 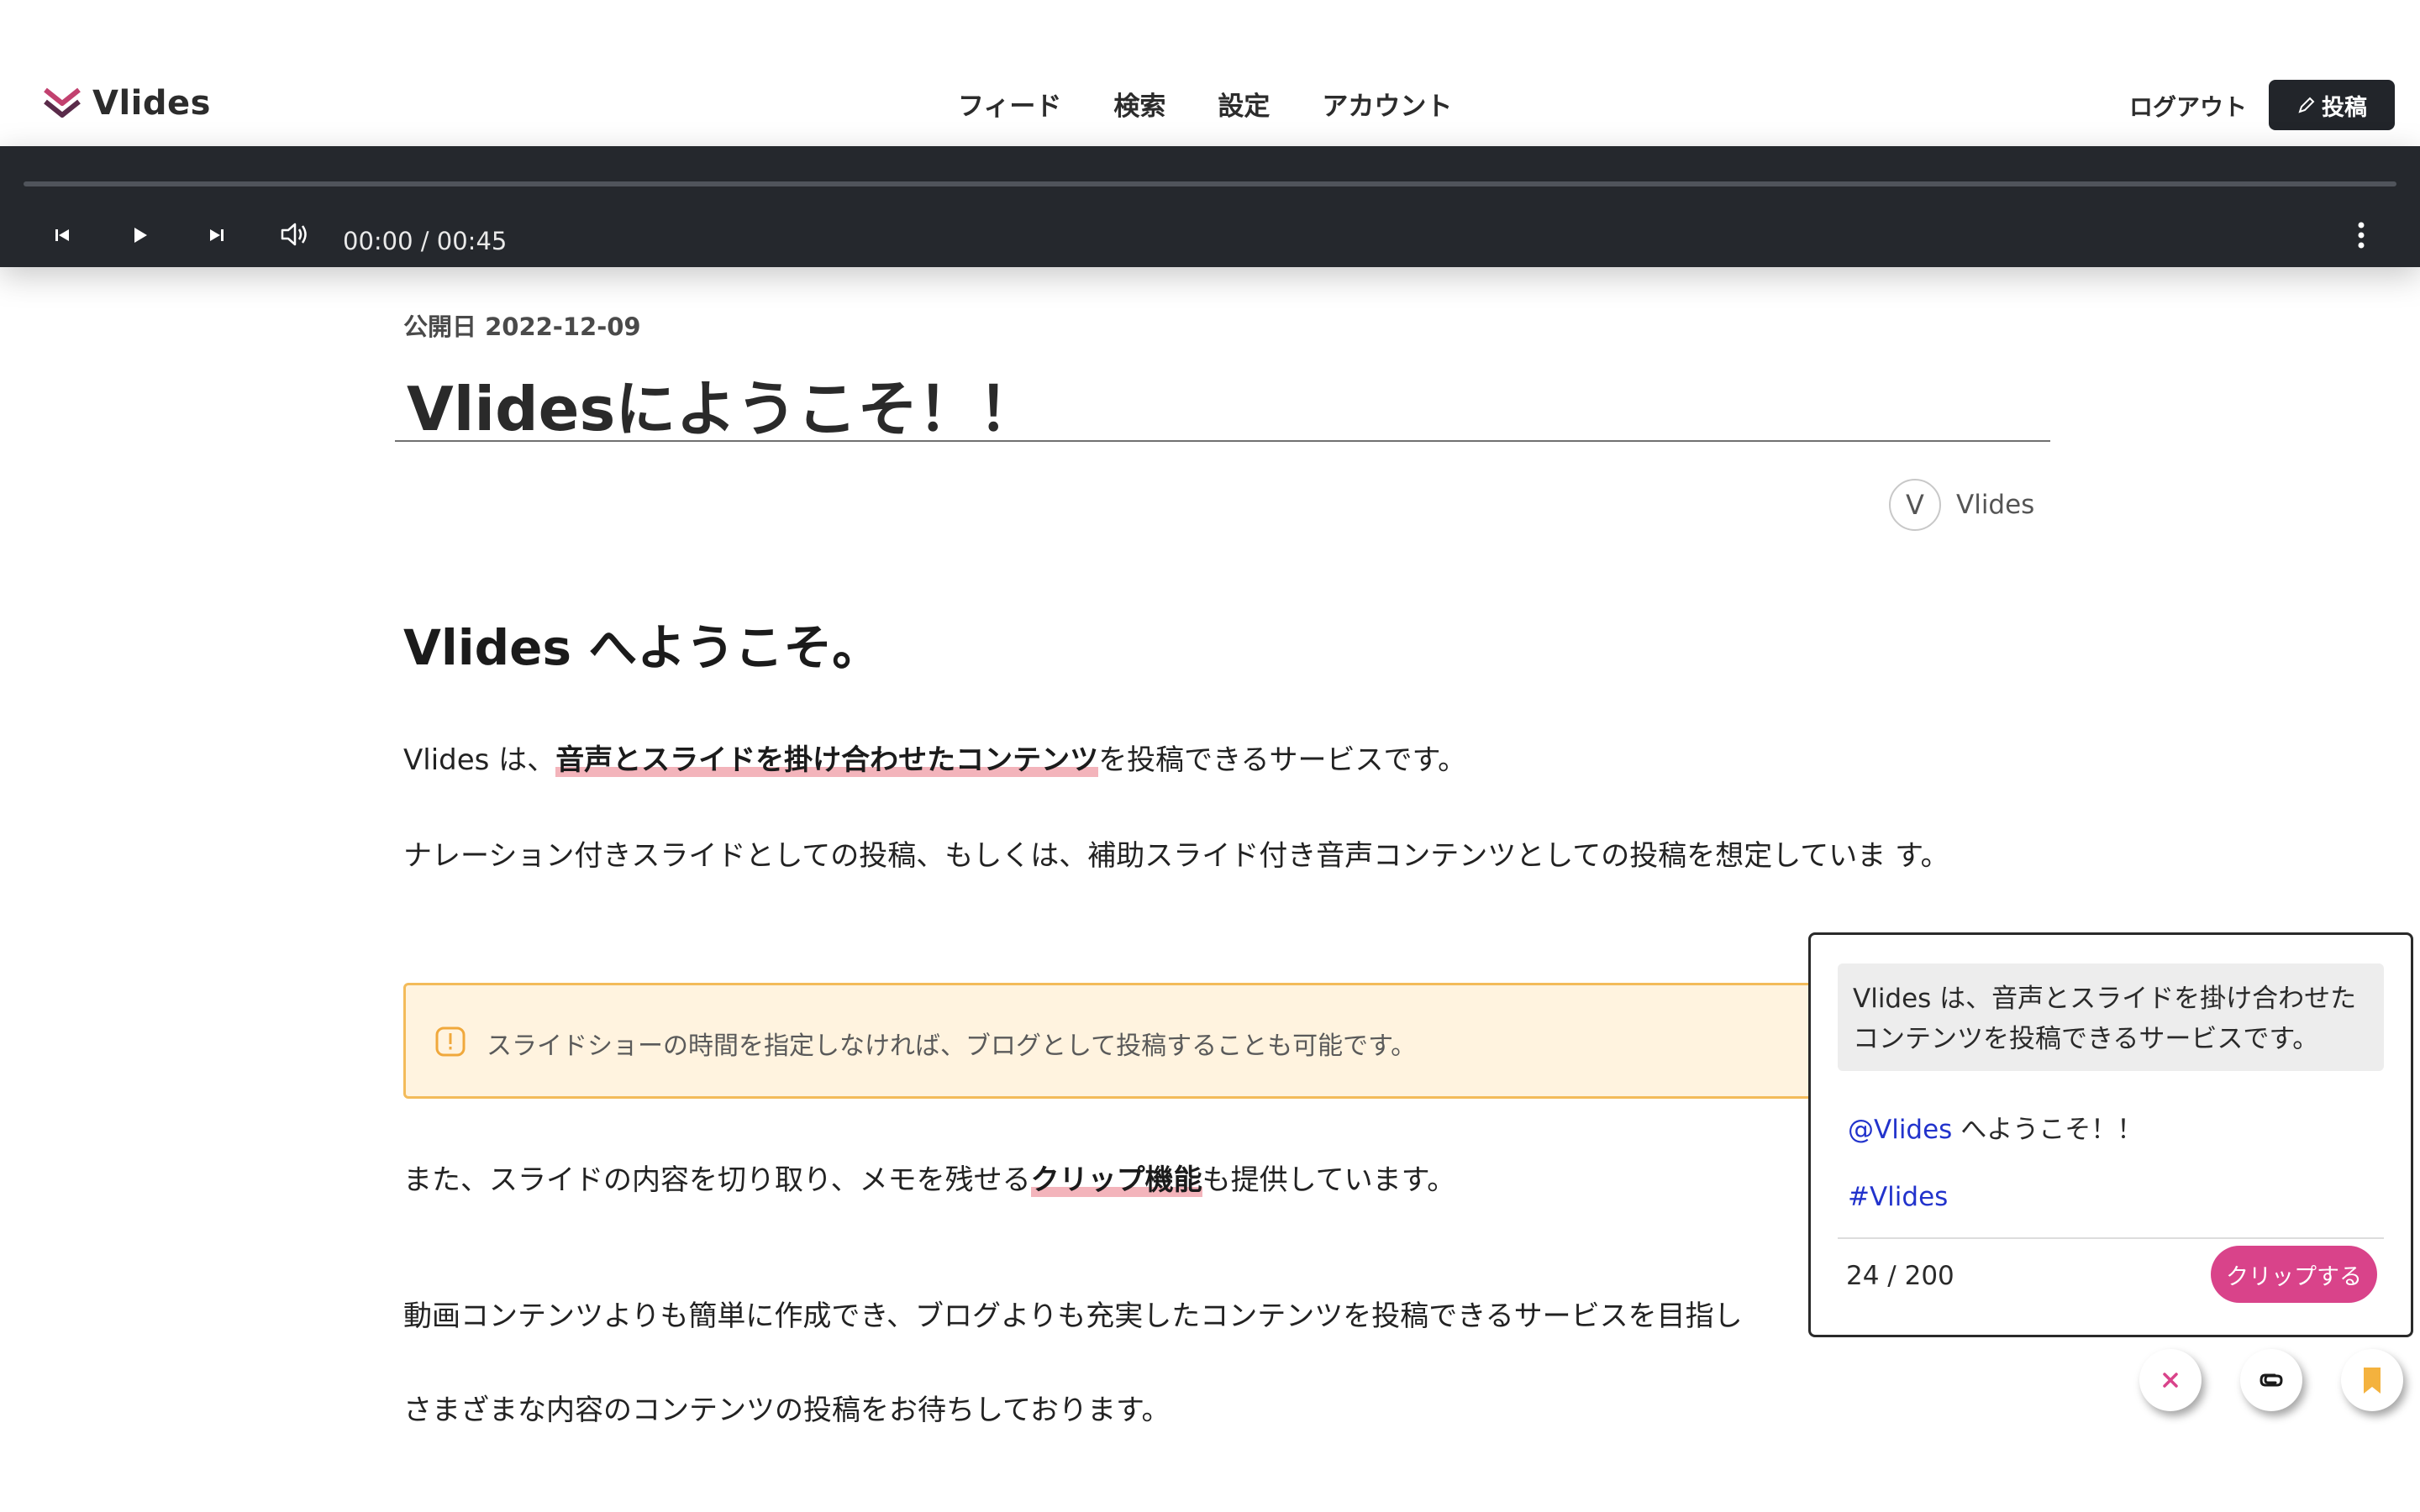 I want to click on brand-logo: Vlides, so click(x=127, y=103).